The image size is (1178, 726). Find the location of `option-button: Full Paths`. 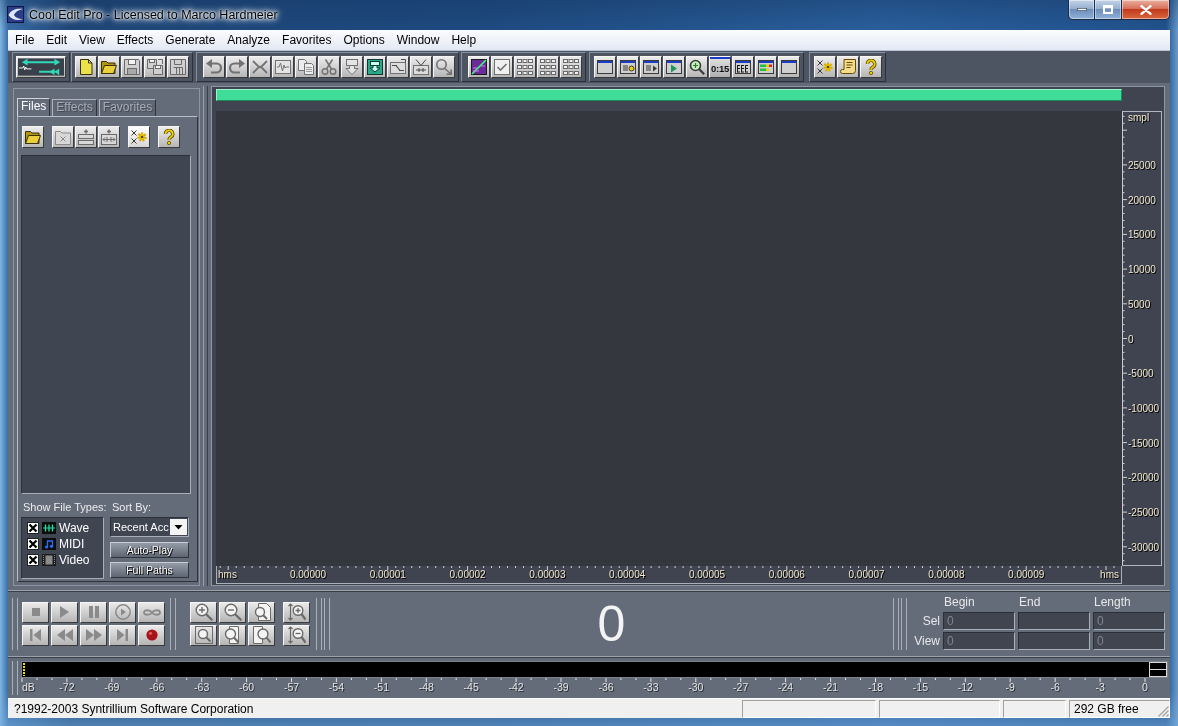

option-button: Full Paths is located at coordinates (149, 570).